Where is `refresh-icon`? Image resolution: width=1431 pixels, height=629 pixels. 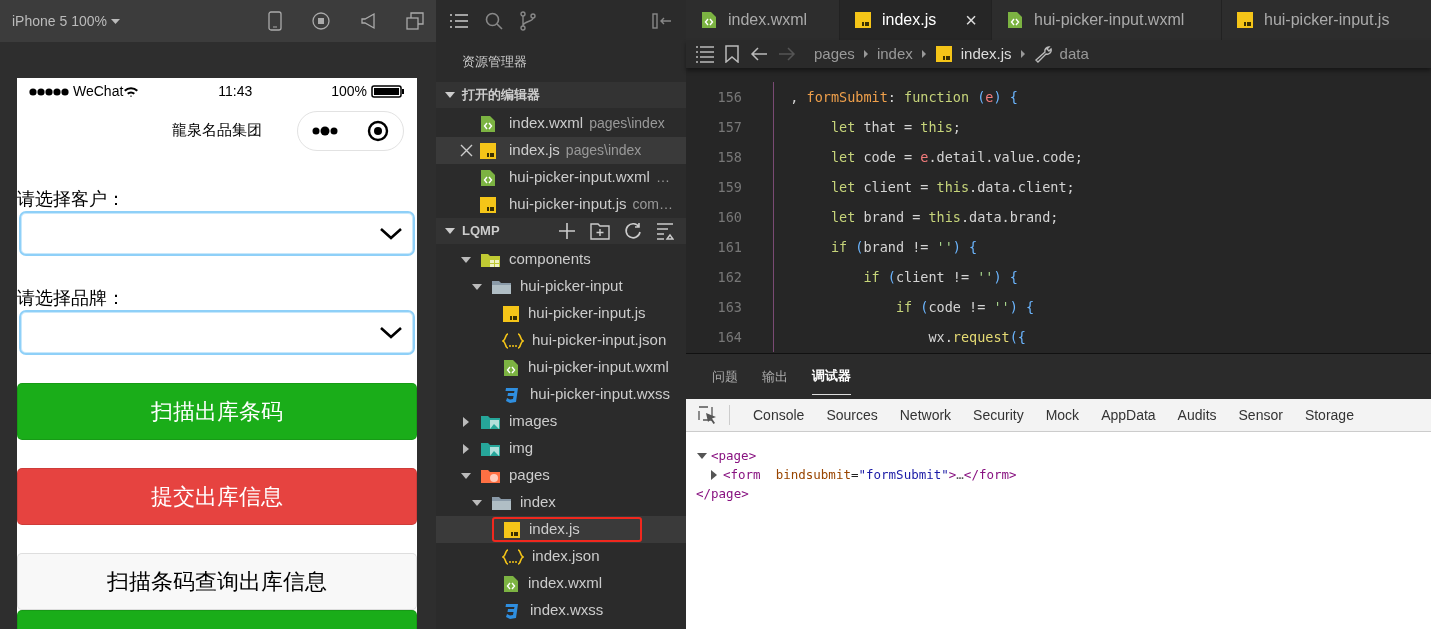
refresh-icon is located at coordinates (633, 231).